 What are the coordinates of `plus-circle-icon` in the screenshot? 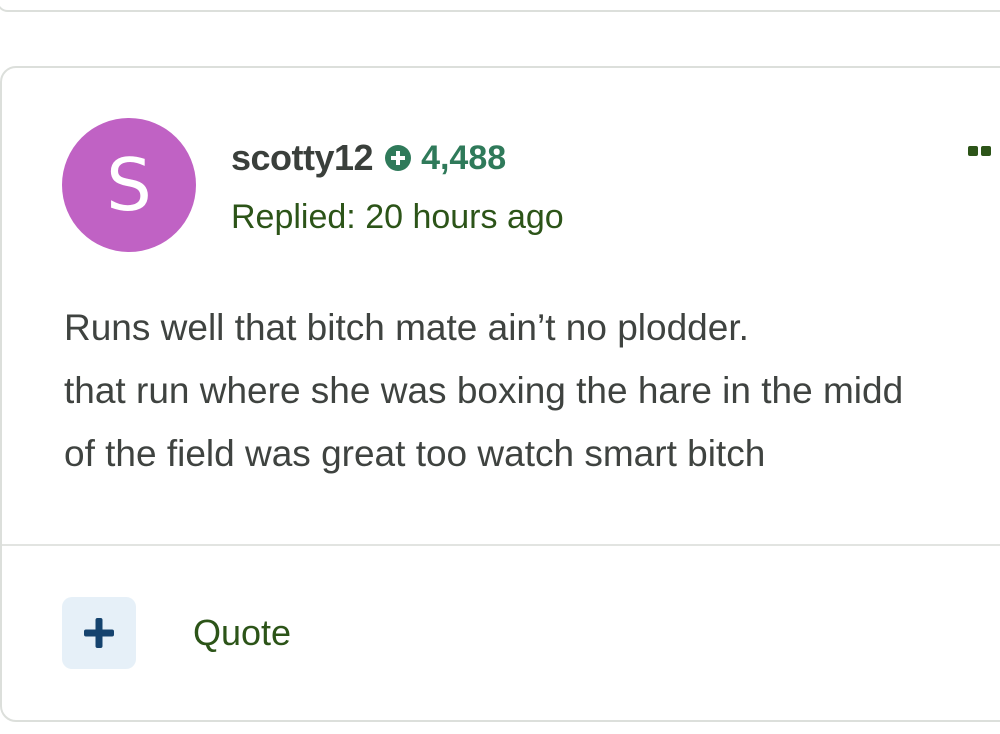 It's located at (398, 158).